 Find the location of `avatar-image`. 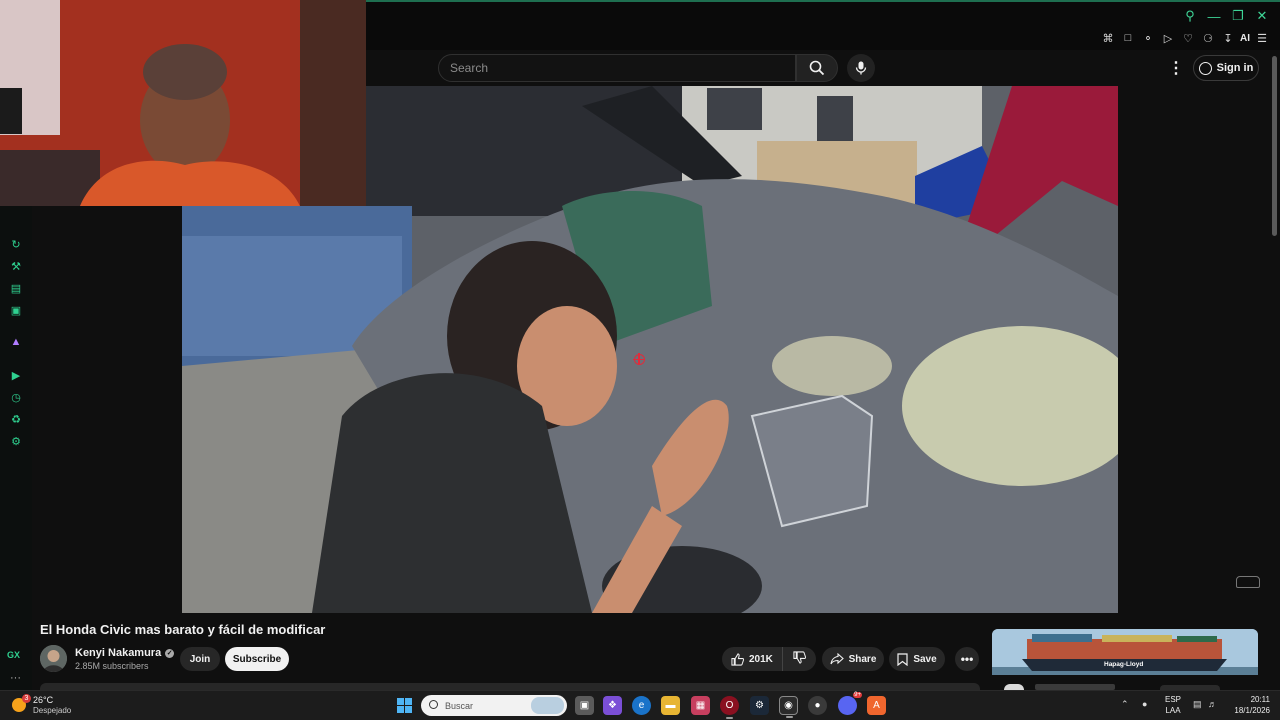

avatar-image is located at coordinates (53, 658).